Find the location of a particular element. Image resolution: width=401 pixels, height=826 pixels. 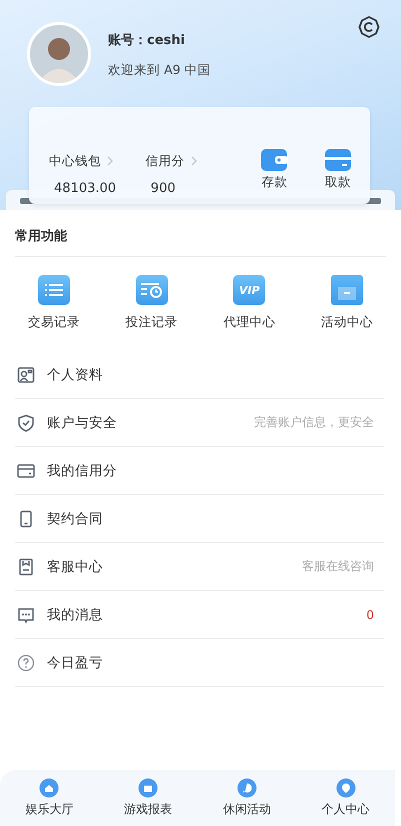

gift-box-icon is located at coordinates (347, 290).